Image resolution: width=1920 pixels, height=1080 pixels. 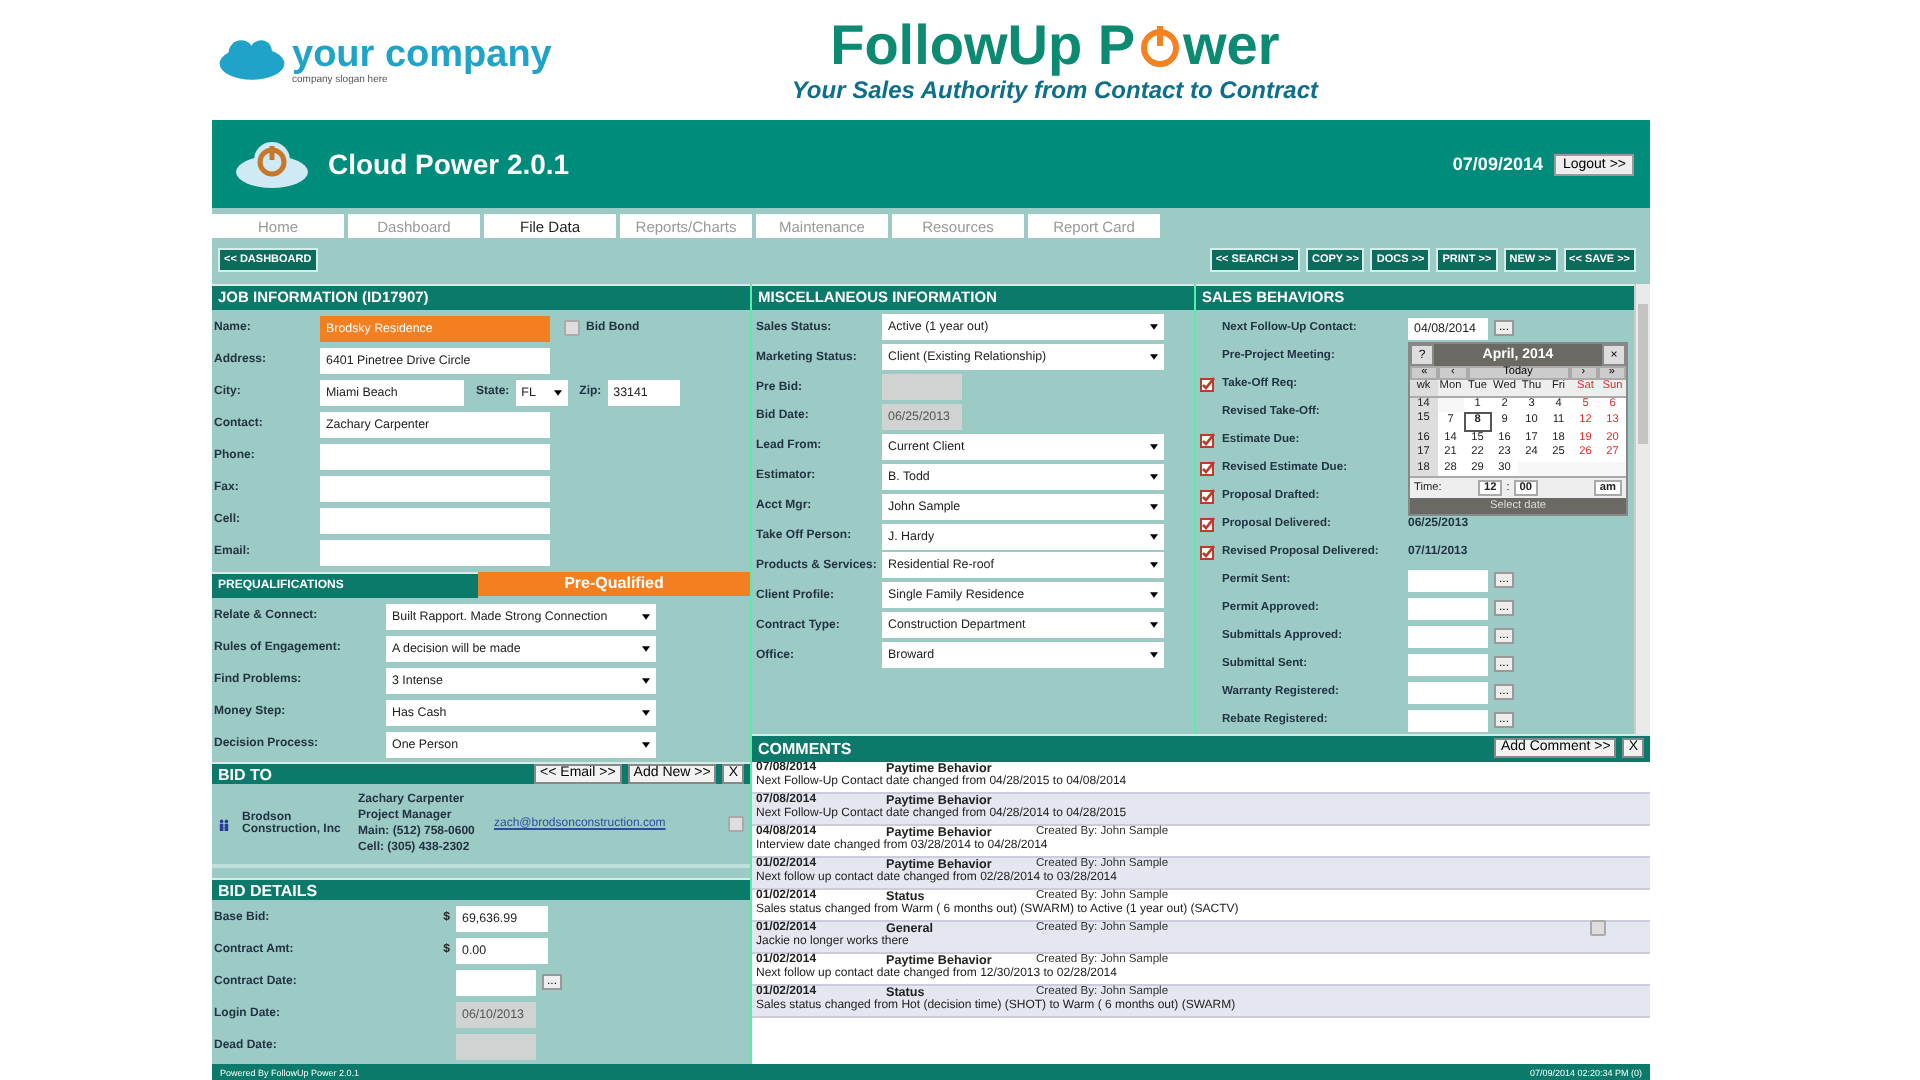 What do you see at coordinates (1055, 90) in the screenshot?
I see `product-tagline: Your Sales Authority from Contact to Contract` at bounding box center [1055, 90].